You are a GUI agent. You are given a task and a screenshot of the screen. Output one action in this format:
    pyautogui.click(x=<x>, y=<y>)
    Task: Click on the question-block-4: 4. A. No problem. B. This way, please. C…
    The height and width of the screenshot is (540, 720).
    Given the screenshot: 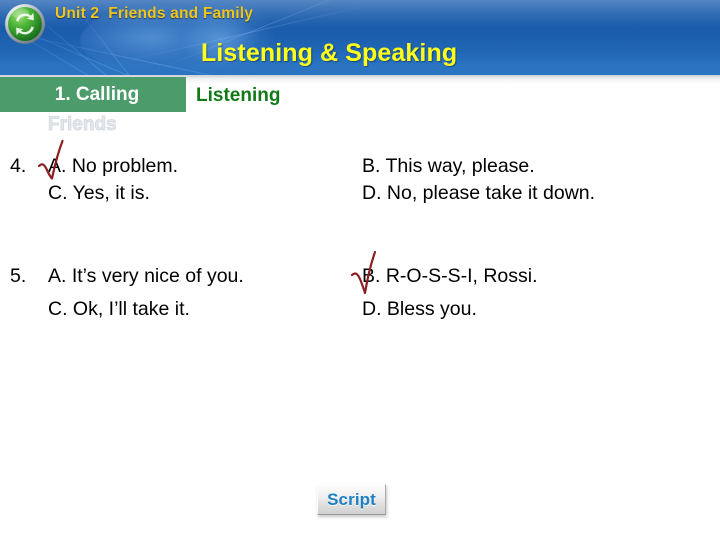 What is the action you would take?
    pyautogui.click(x=360, y=190)
    